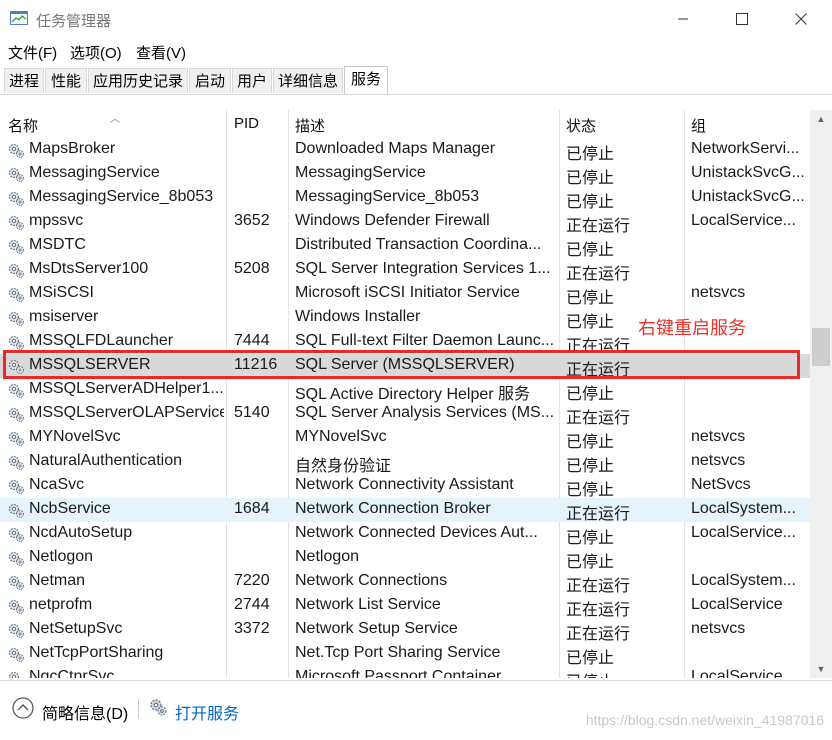 The height and width of the screenshot is (740, 832). Describe the element at coordinates (821, 119) in the screenshot. I see `scroll-up-icon: ▲` at that location.